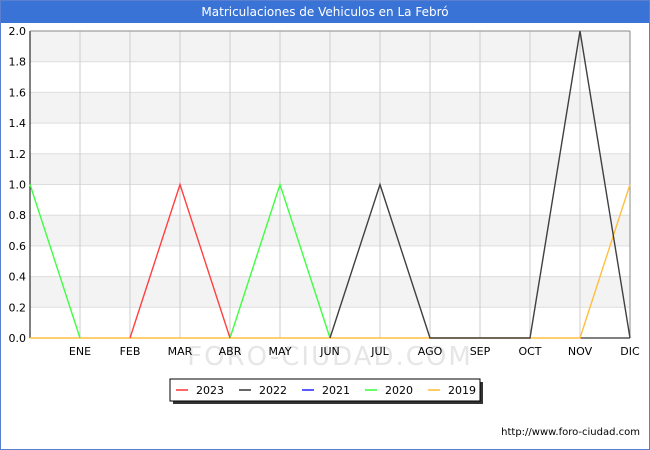  I want to click on y-tick-label: 0.0, so click(18, 338).